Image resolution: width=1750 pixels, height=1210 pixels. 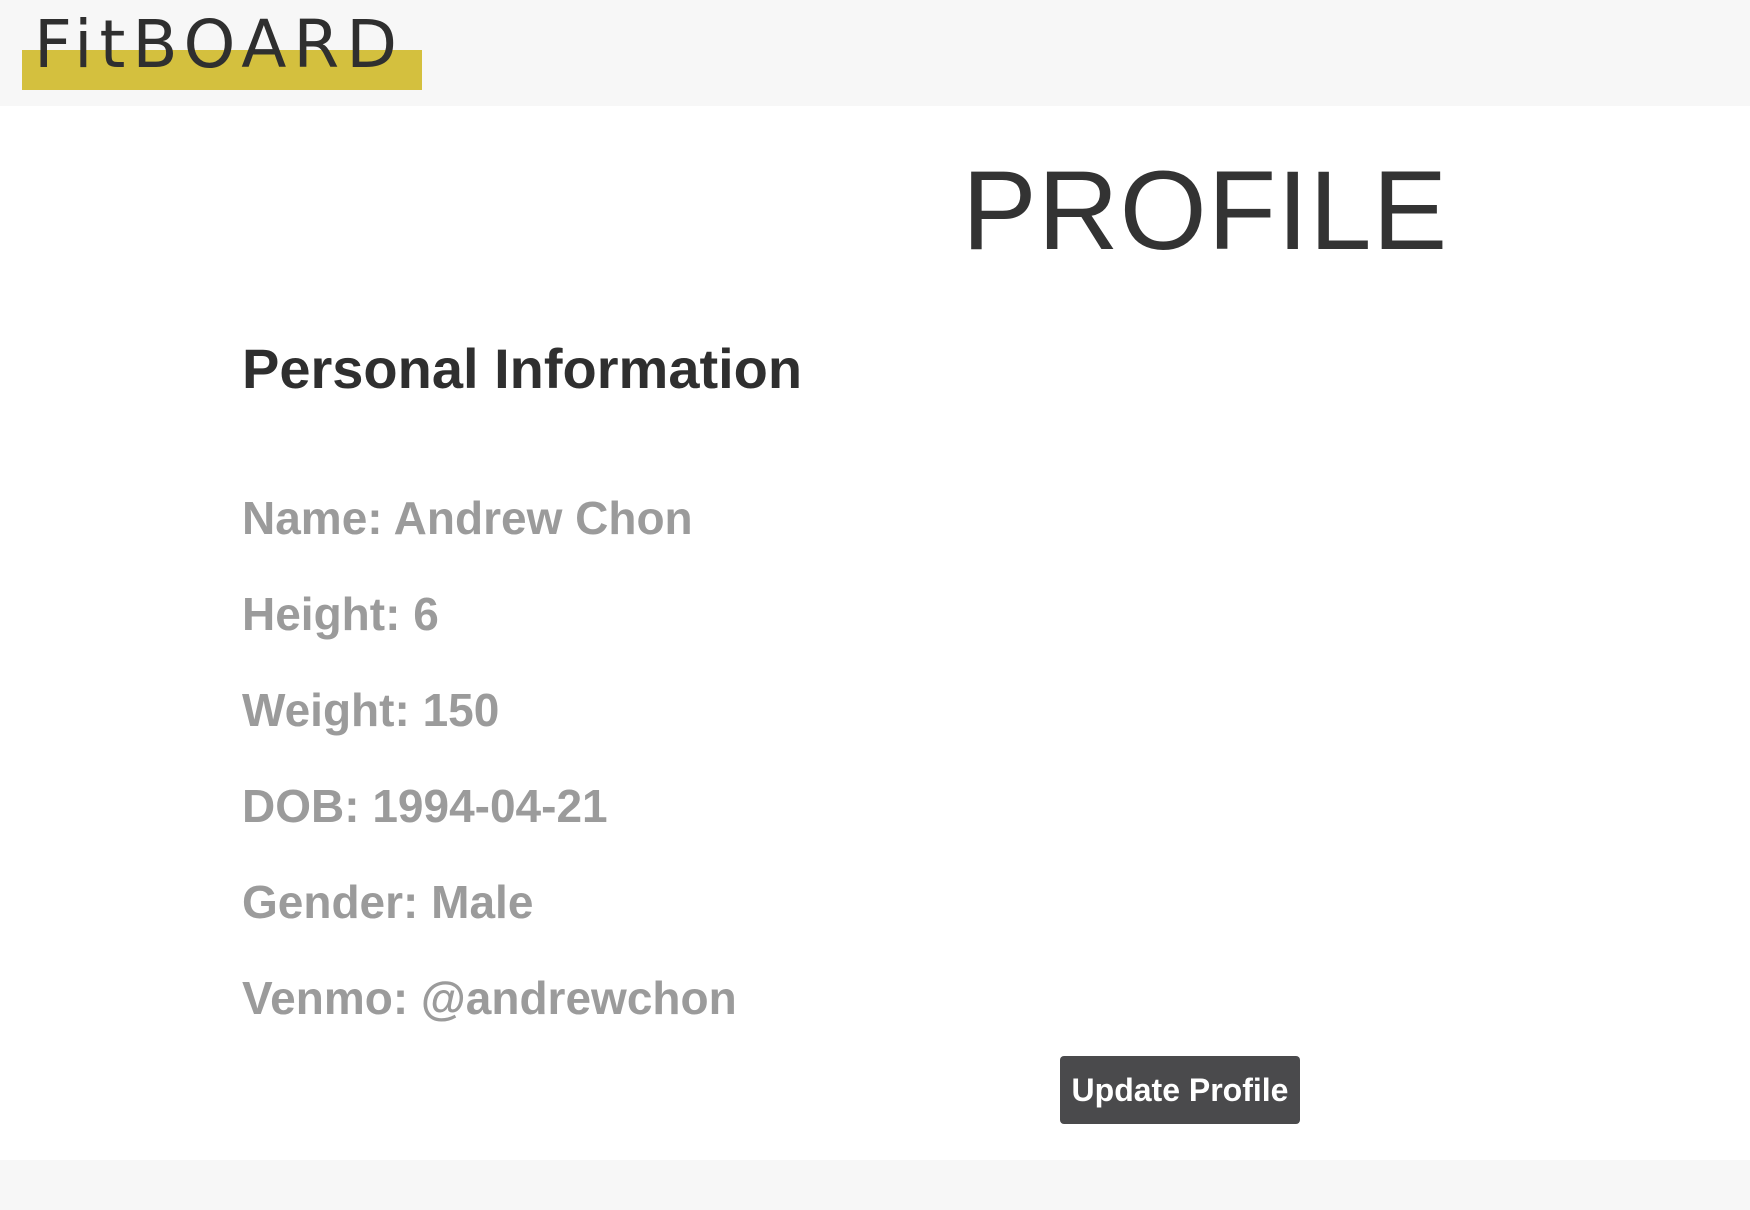 What do you see at coordinates (1180, 1090) in the screenshot?
I see `update-profile-button: Update Profile` at bounding box center [1180, 1090].